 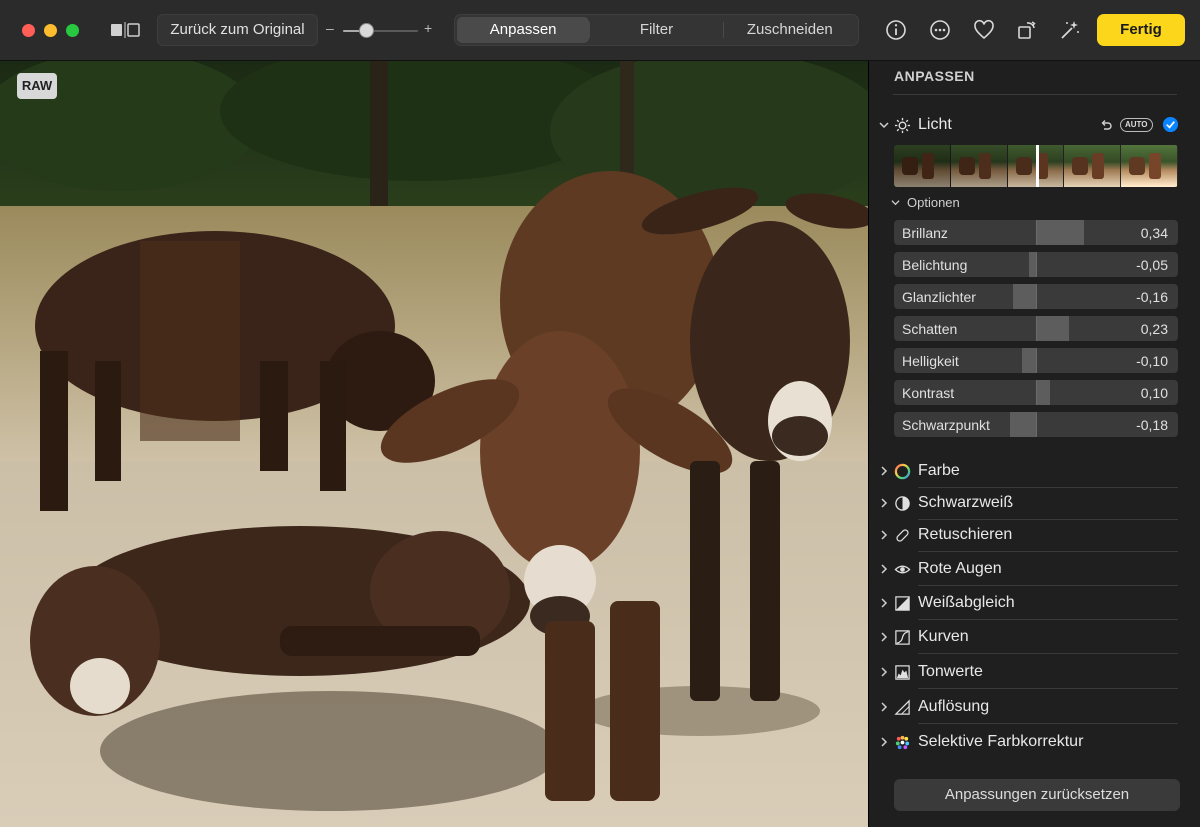 I want to click on slider-kontrast: Kontrast 0,10, so click(x=1036, y=392).